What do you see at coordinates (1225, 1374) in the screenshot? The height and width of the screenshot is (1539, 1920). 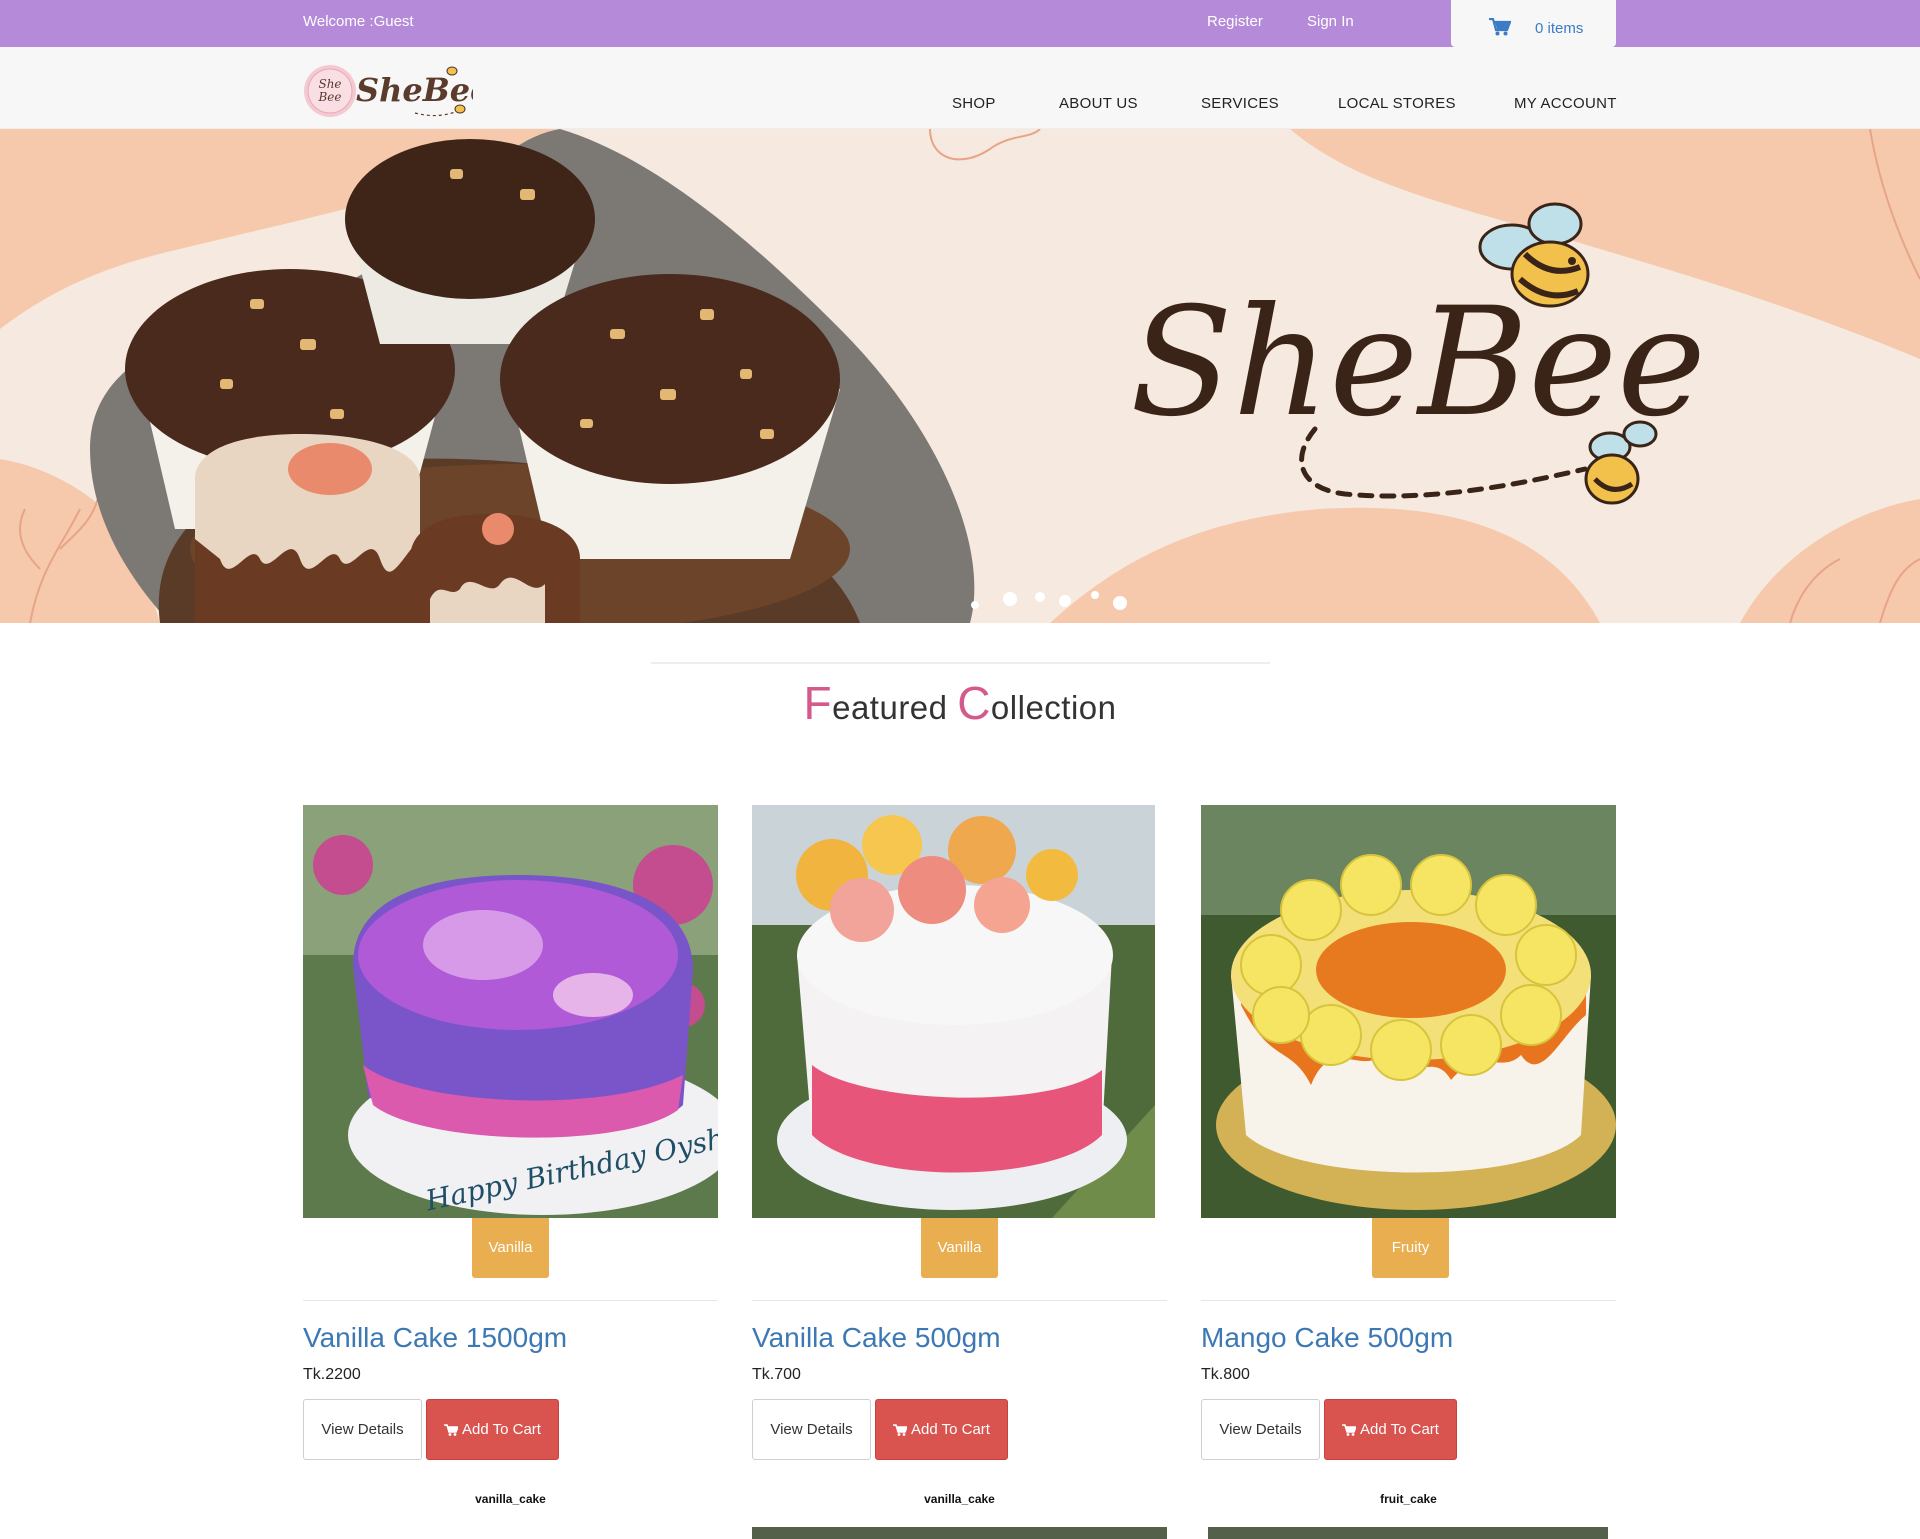 I see `product-price: Tk.800` at bounding box center [1225, 1374].